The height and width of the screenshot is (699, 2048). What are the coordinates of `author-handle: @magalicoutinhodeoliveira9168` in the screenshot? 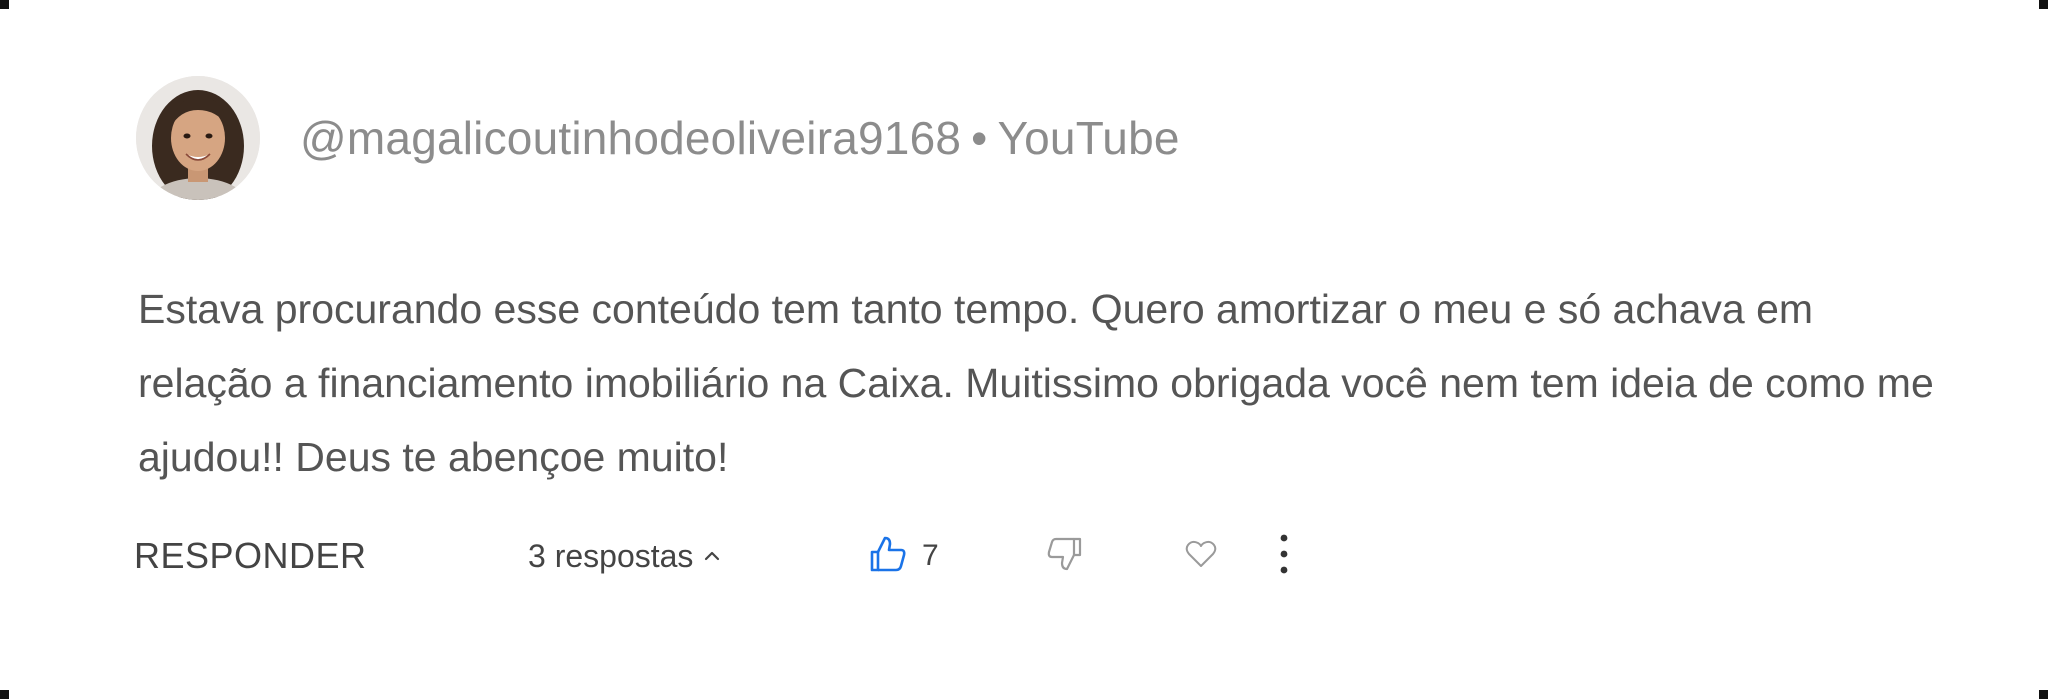 It's located at (630, 138).